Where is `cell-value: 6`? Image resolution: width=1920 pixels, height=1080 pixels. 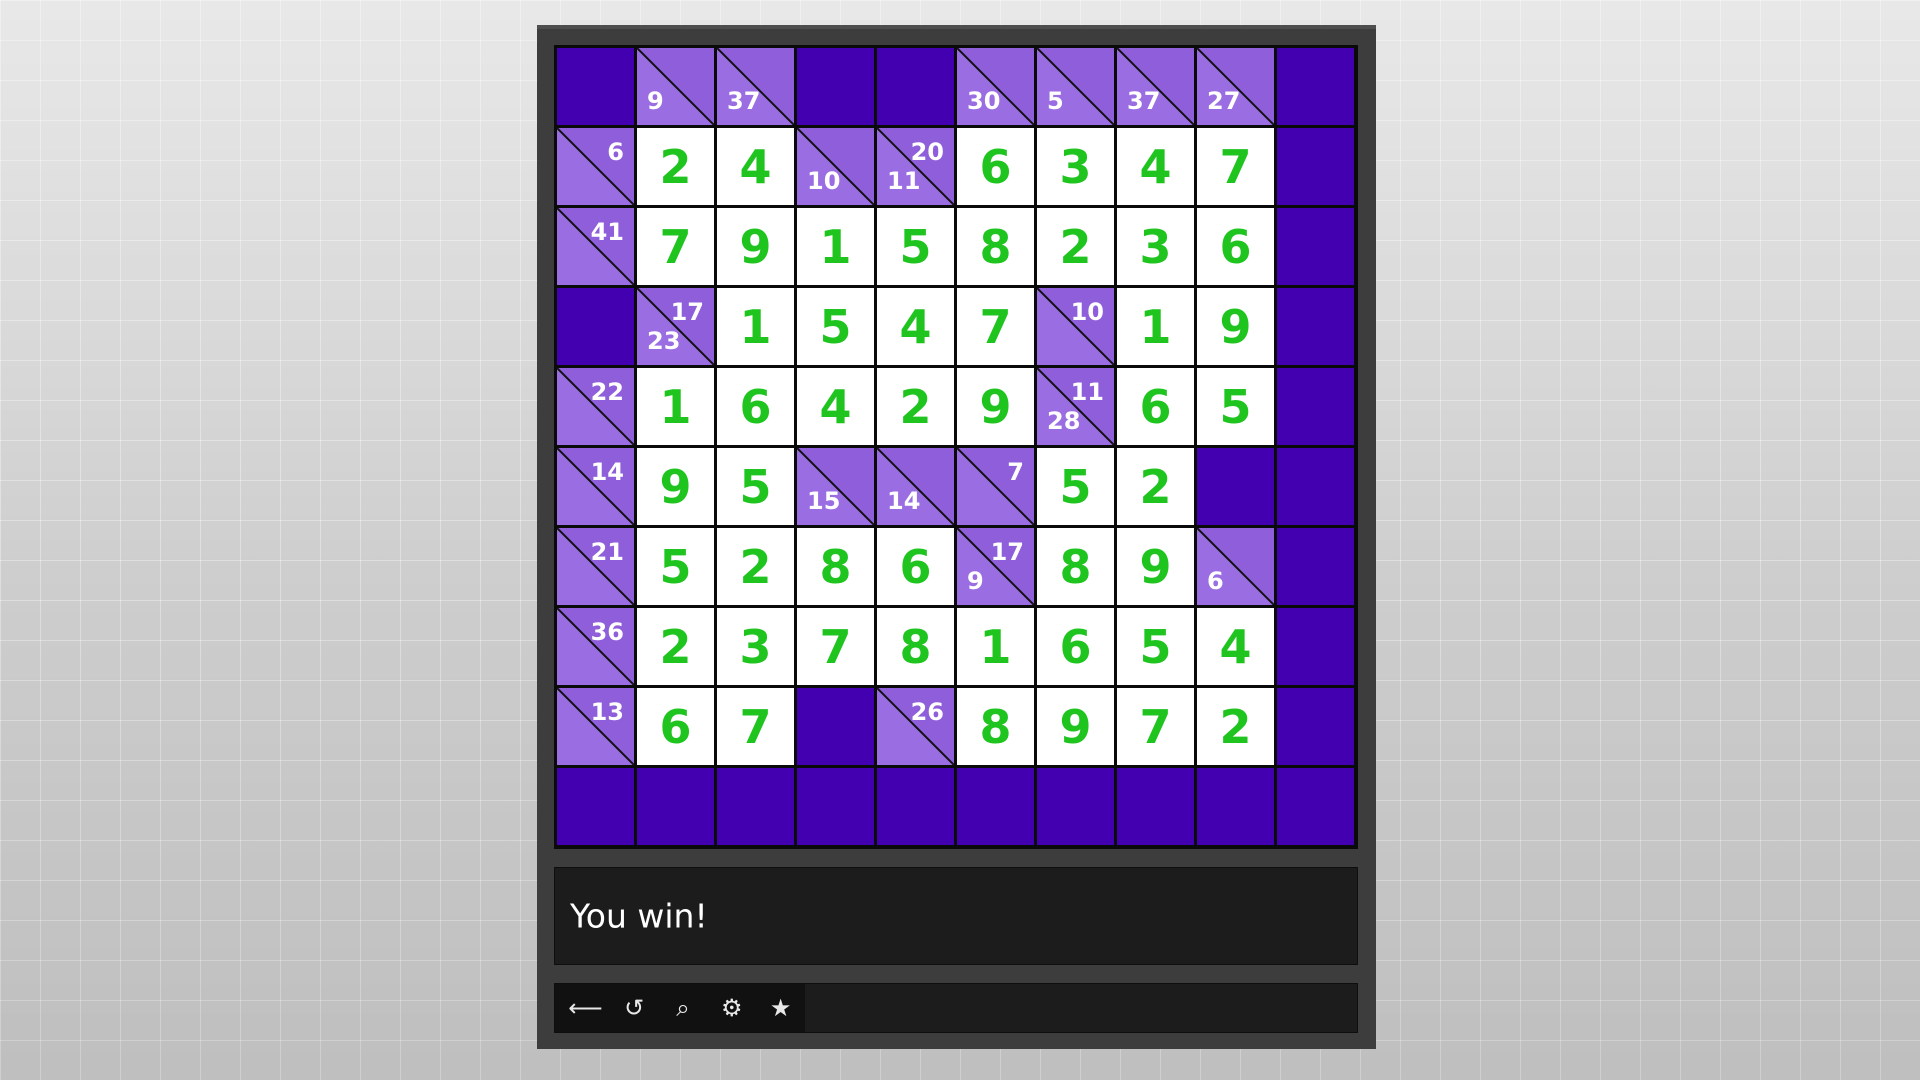 cell-value: 6 is located at coordinates (1075, 646).